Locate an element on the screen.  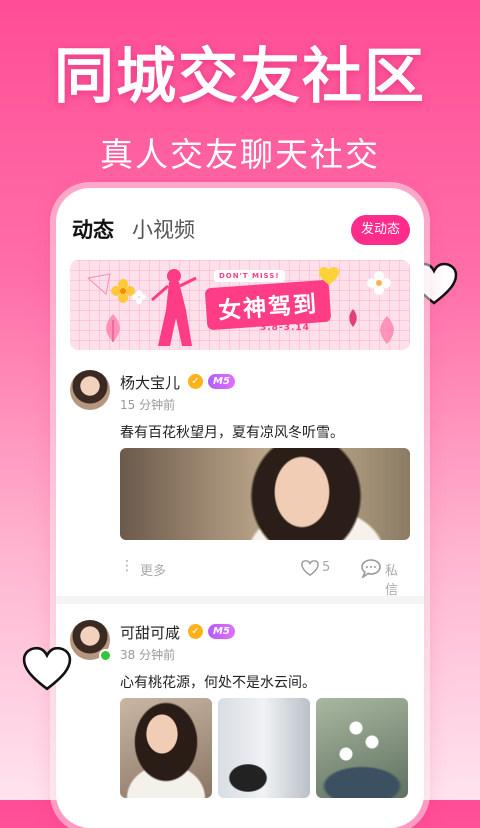
post-text: 心有桃花源，何处不是水云间。 is located at coordinates (218, 683).